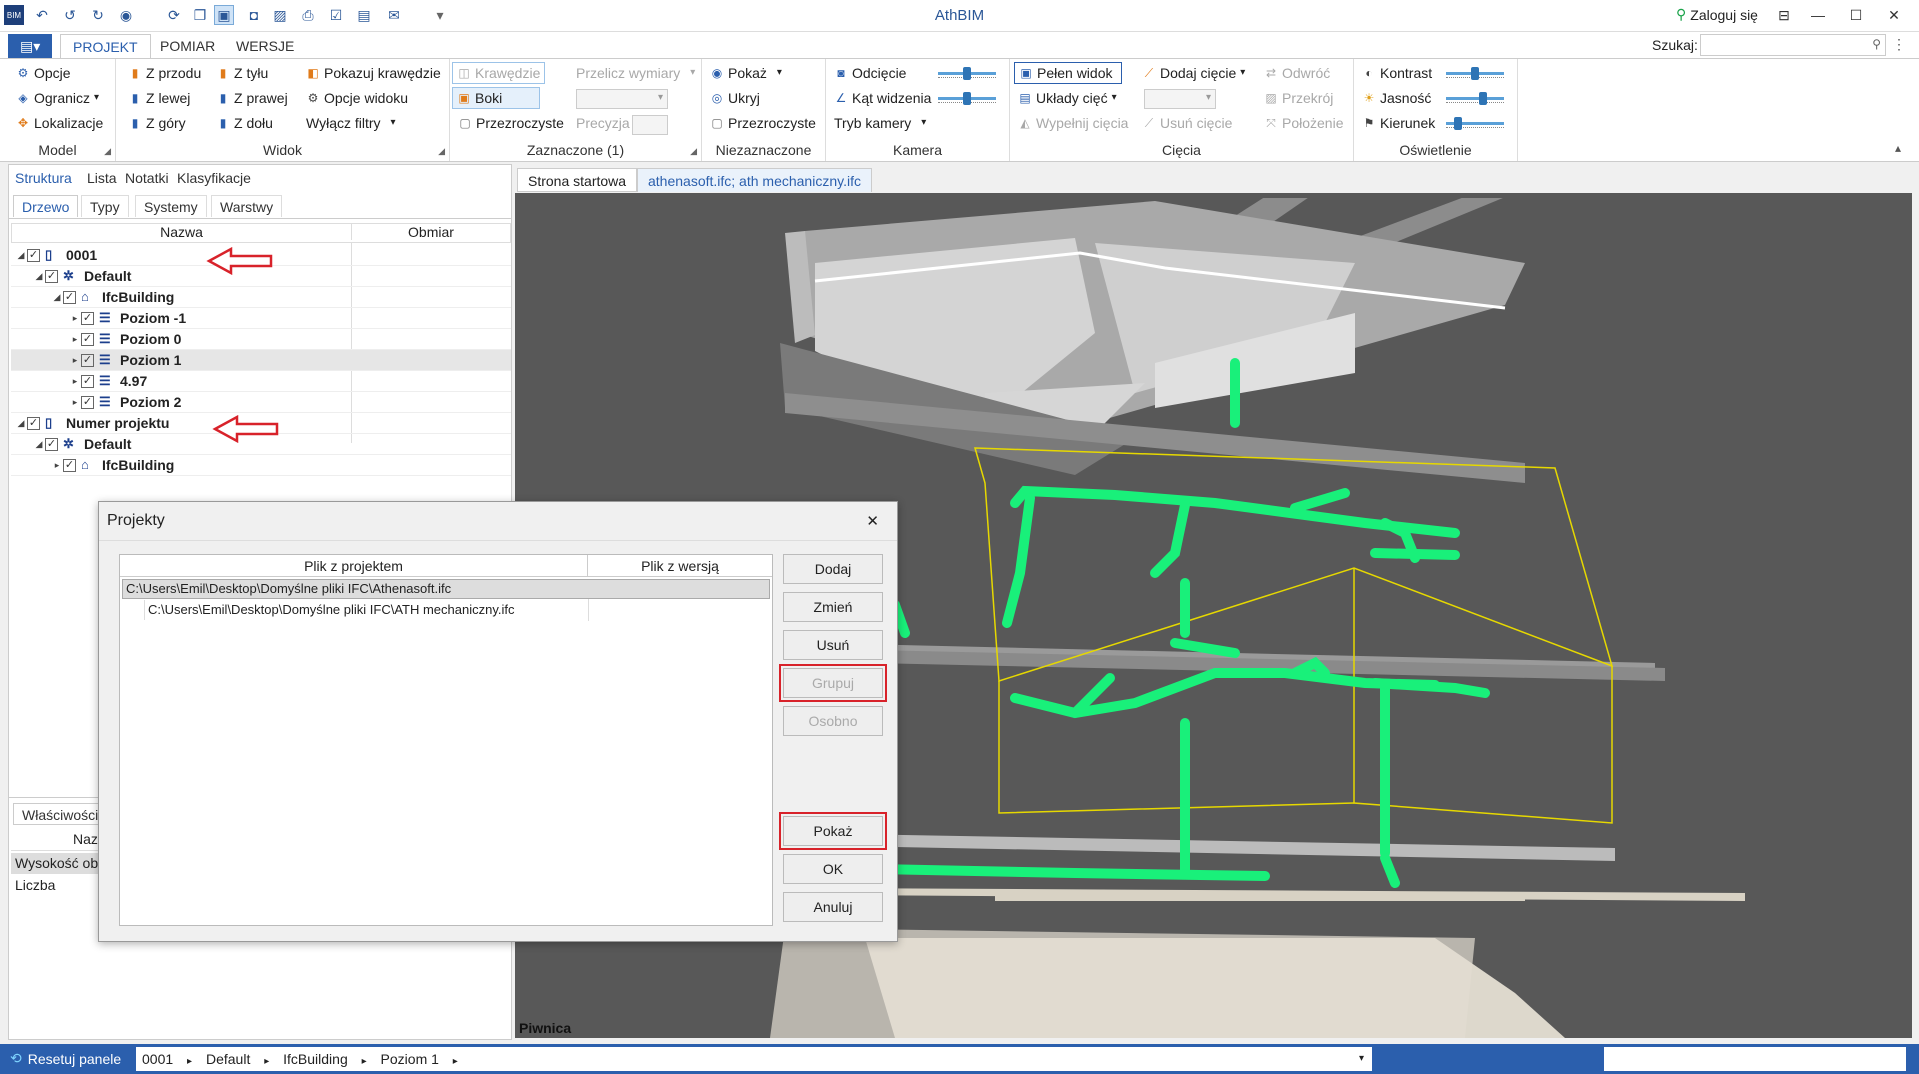 The image size is (1919, 1074). Describe the element at coordinates (43, 178) in the screenshot. I see `tab-struktura: Struktura` at that location.